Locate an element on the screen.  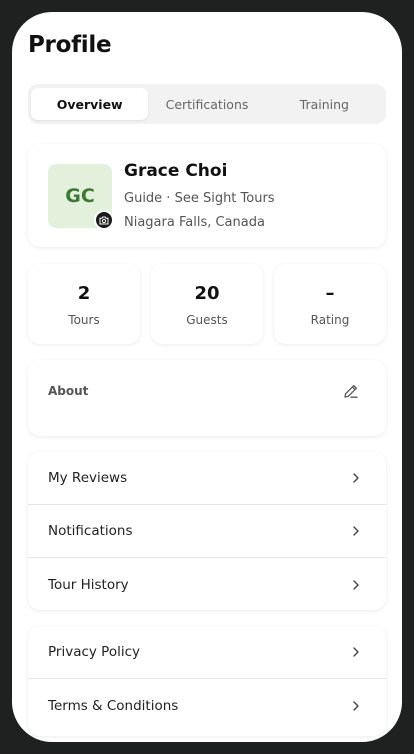
page-title: Profile is located at coordinates (70, 45).